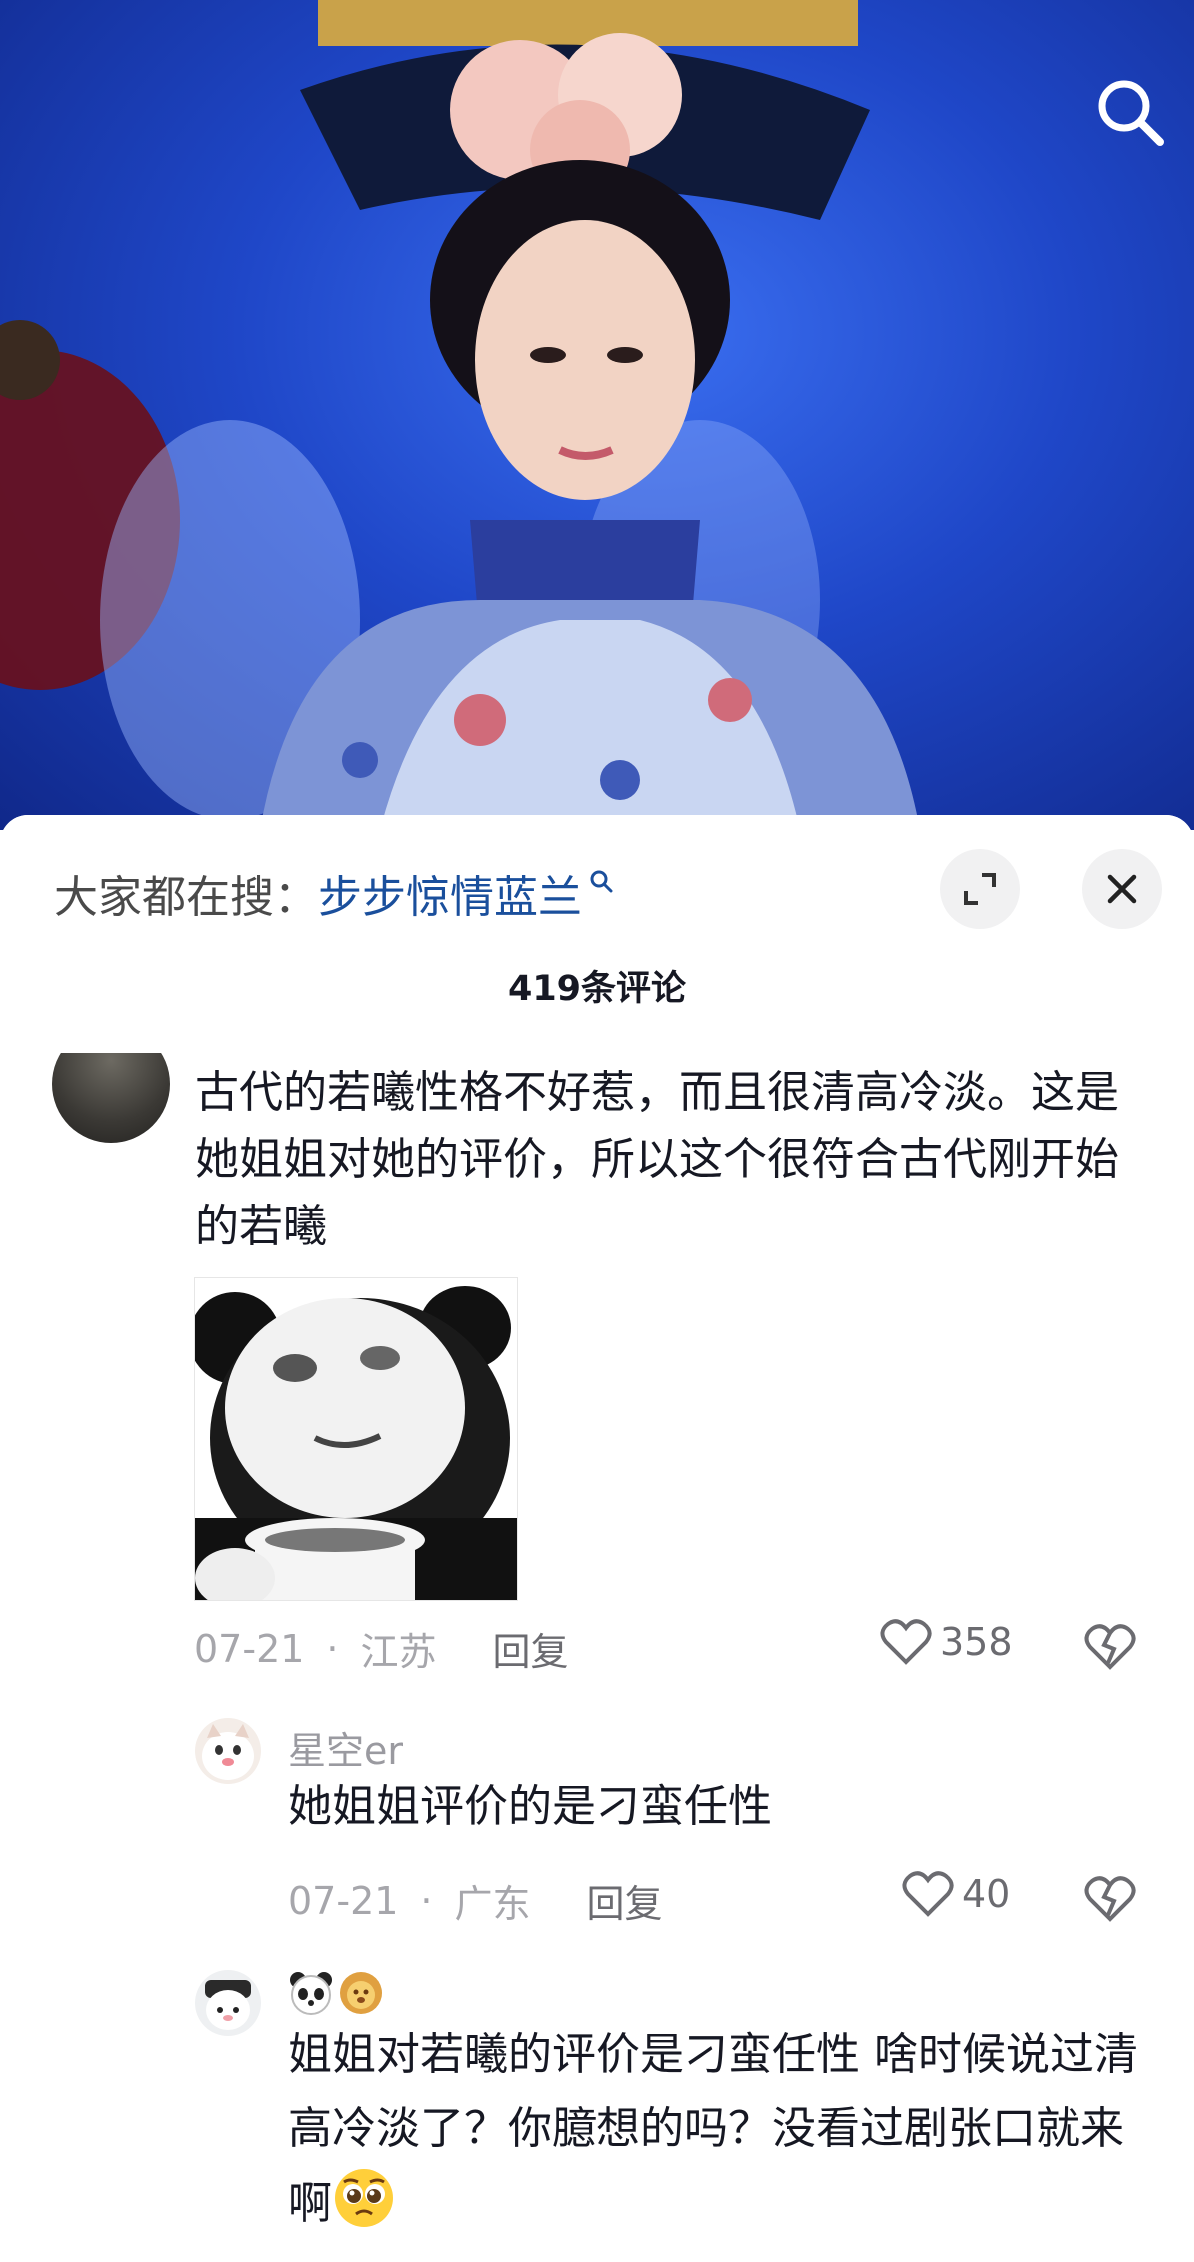 Image resolution: width=1194 pixels, height=2262 pixels. Describe the element at coordinates (597, 989) in the screenshot. I see `comment-count: 419条评论` at that location.